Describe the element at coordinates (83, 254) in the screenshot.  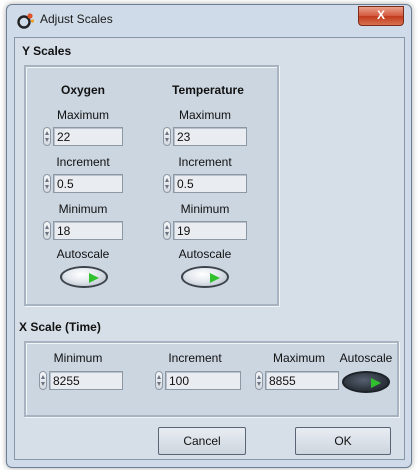
I see `oxygen-autoscale-label: Autoscale` at that location.